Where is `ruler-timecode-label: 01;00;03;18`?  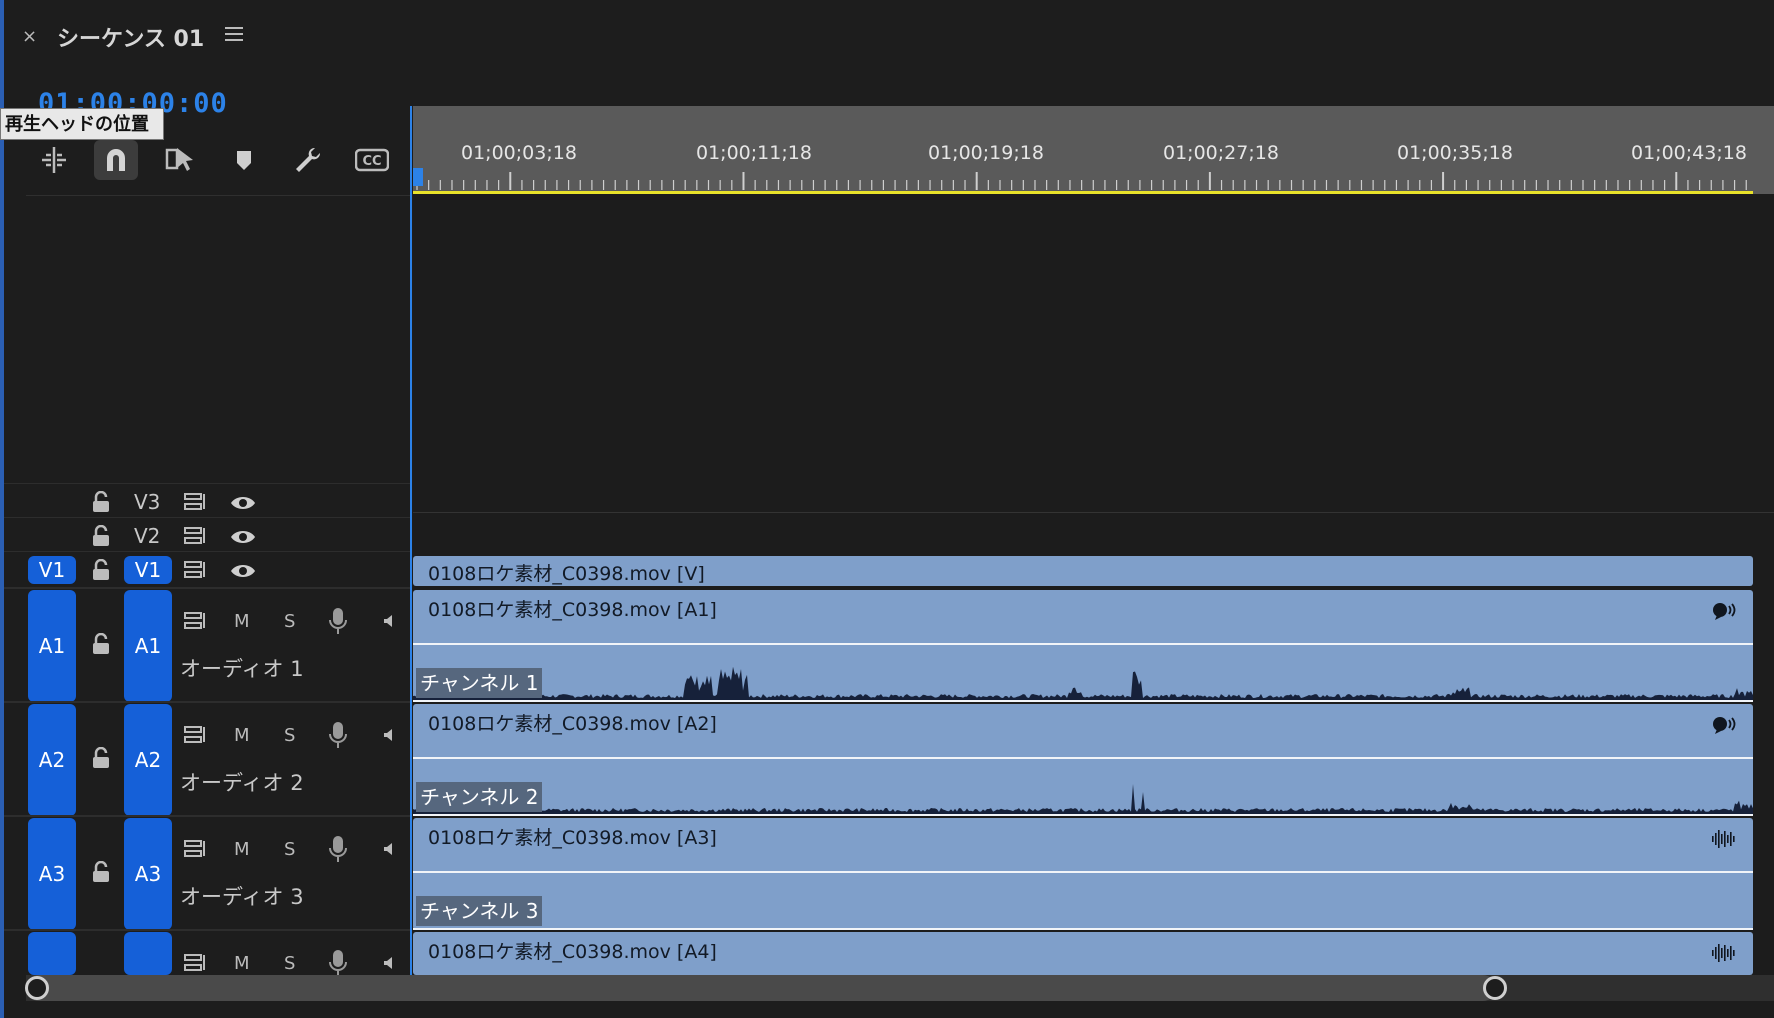 ruler-timecode-label: 01;00;03;18 is located at coordinates (519, 153).